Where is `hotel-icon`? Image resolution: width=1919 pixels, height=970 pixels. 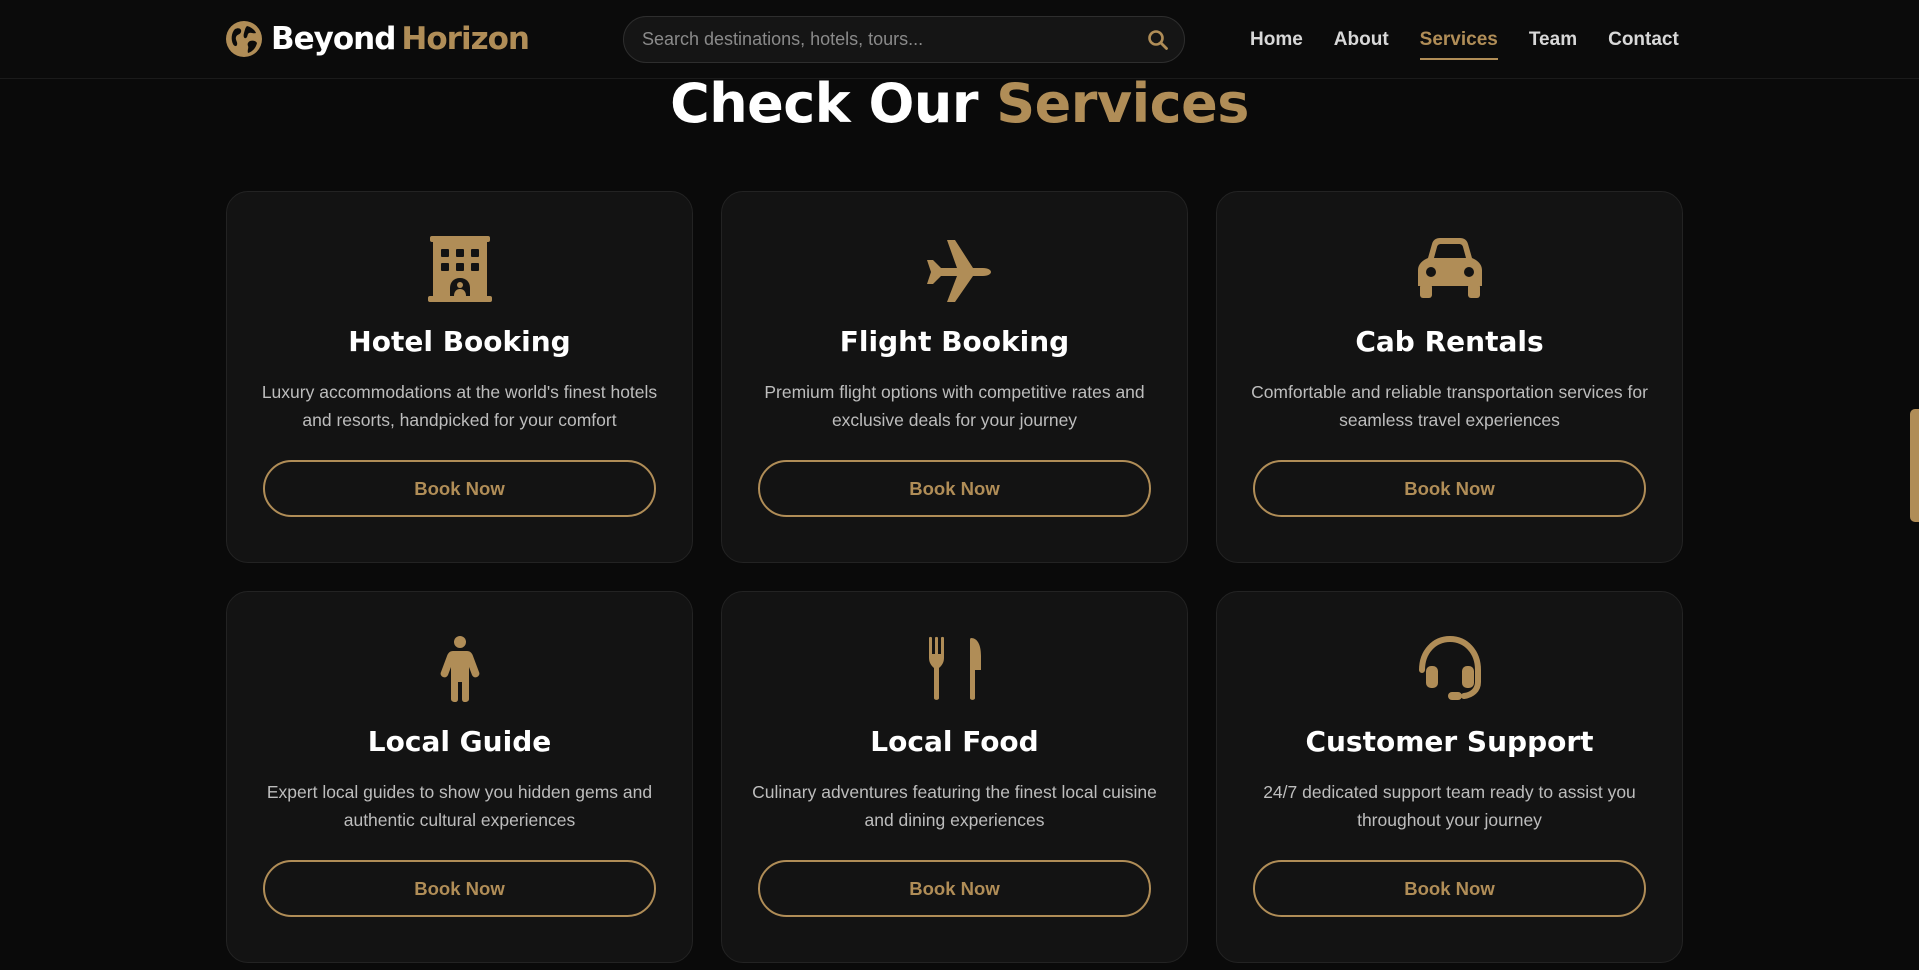 hotel-icon is located at coordinates (459, 269).